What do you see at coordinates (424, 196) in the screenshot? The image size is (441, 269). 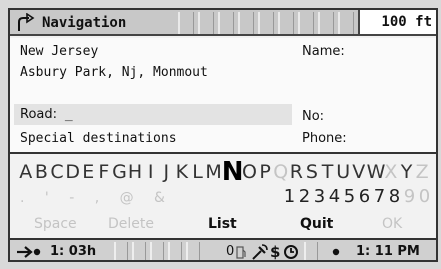 I see `key-digit-0: 0` at bounding box center [424, 196].